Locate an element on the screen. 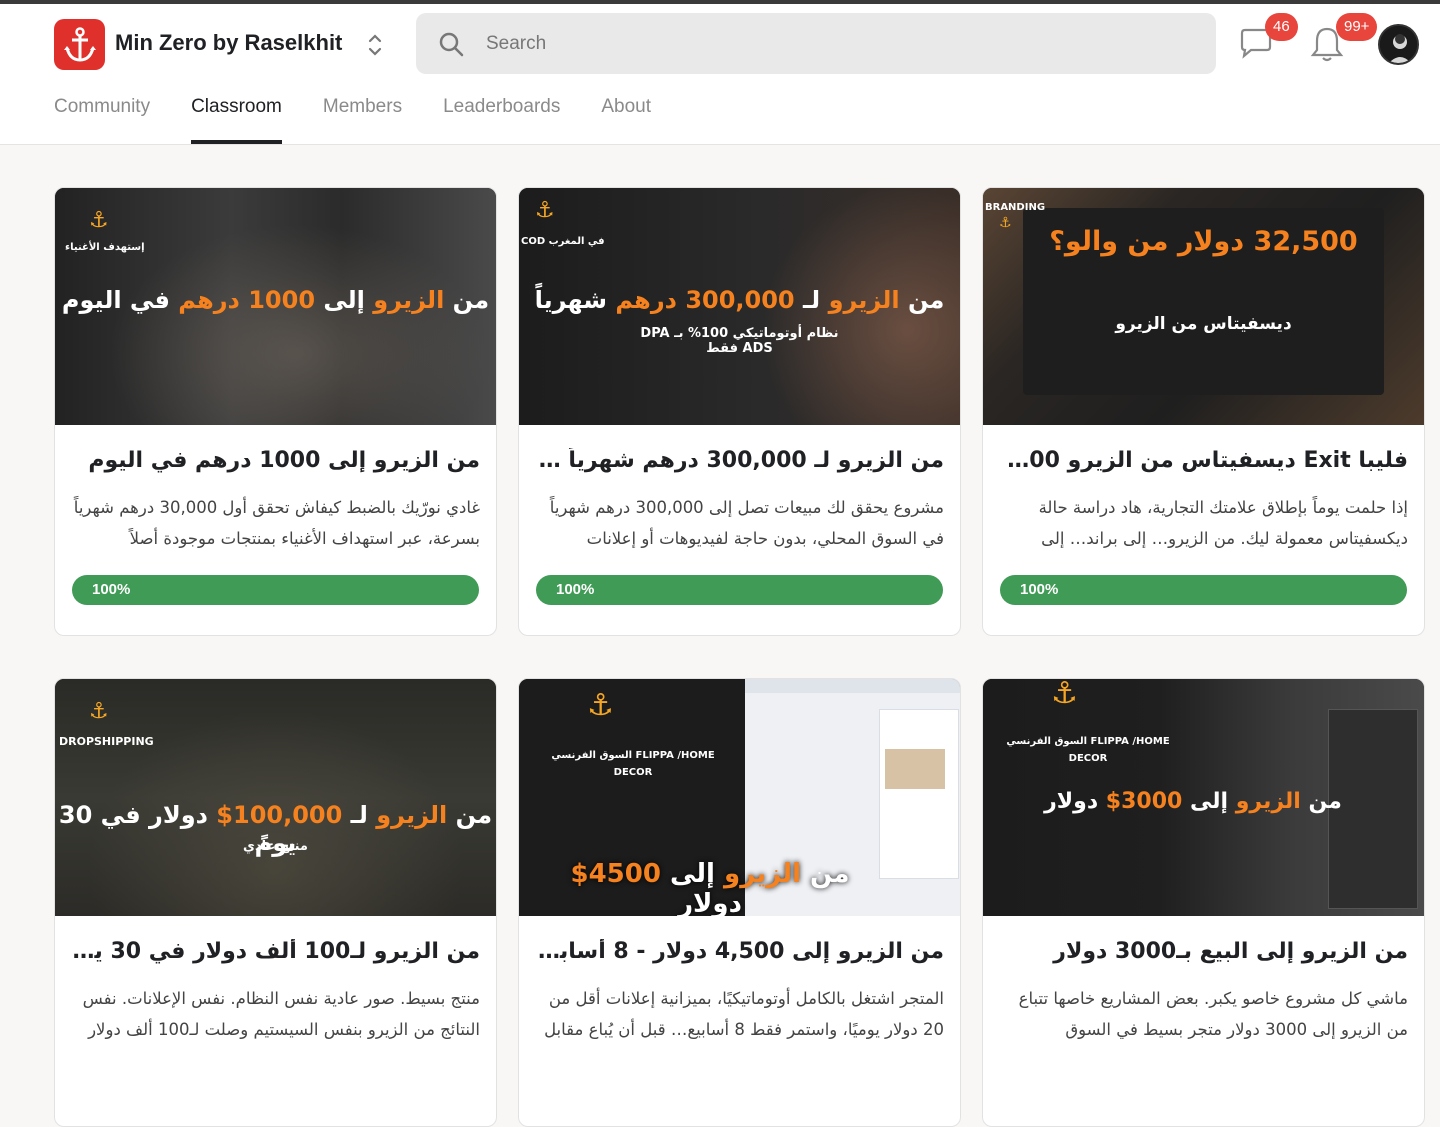 The height and width of the screenshot is (1127, 1440). notifications-unread-badge: 99+ is located at coordinates (1357, 27).